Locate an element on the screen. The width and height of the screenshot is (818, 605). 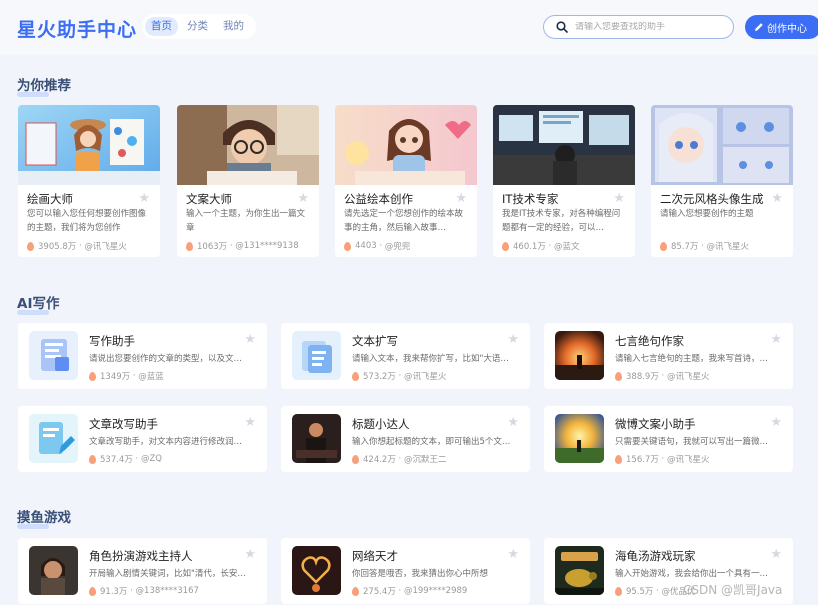
card-description: 请输入您想要创作的主题 is located at coordinates (707, 214).